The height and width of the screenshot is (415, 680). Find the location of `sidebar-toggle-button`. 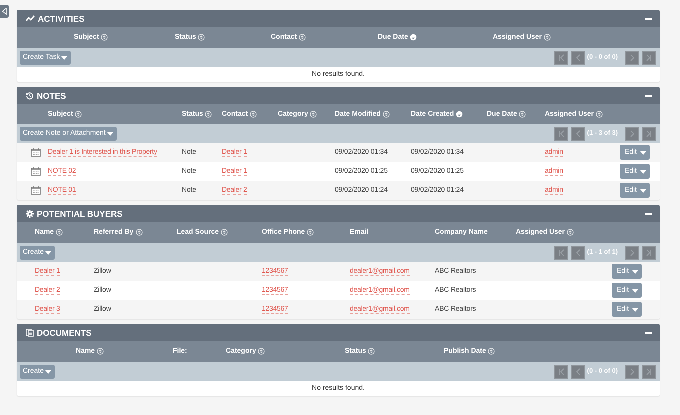

sidebar-toggle-button is located at coordinates (4, 11).